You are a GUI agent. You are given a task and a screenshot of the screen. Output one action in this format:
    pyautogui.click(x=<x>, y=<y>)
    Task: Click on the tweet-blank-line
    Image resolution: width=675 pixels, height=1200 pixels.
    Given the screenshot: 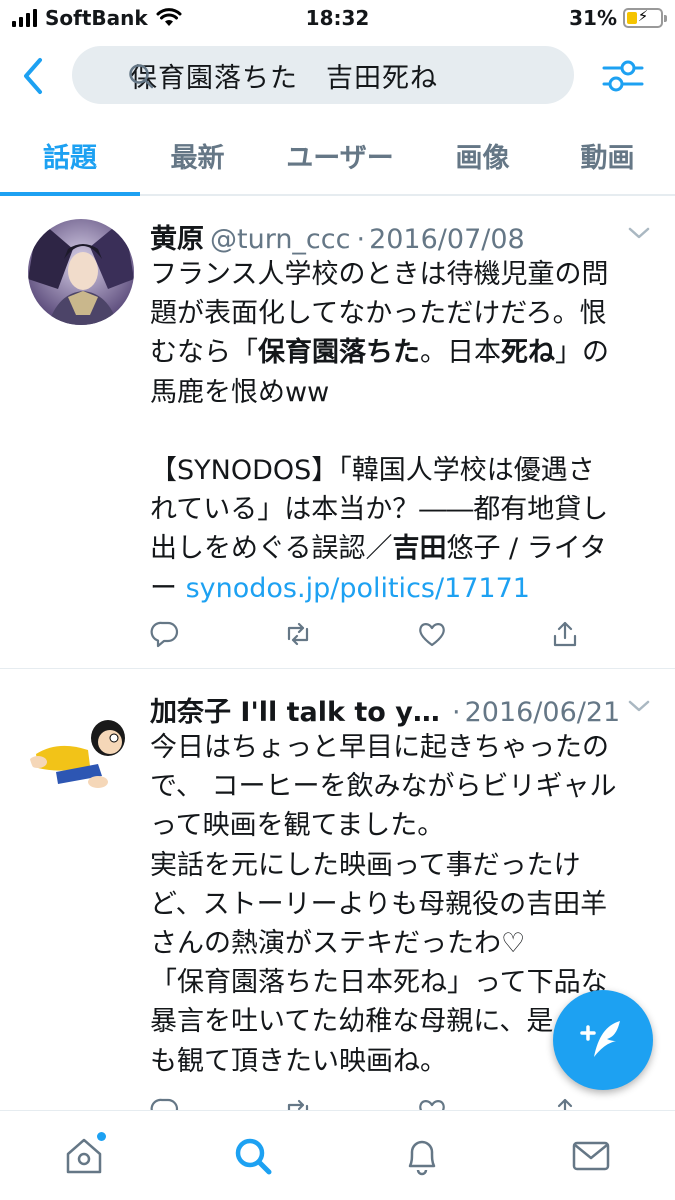 What is the action you would take?
    pyautogui.click(x=400, y=431)
    